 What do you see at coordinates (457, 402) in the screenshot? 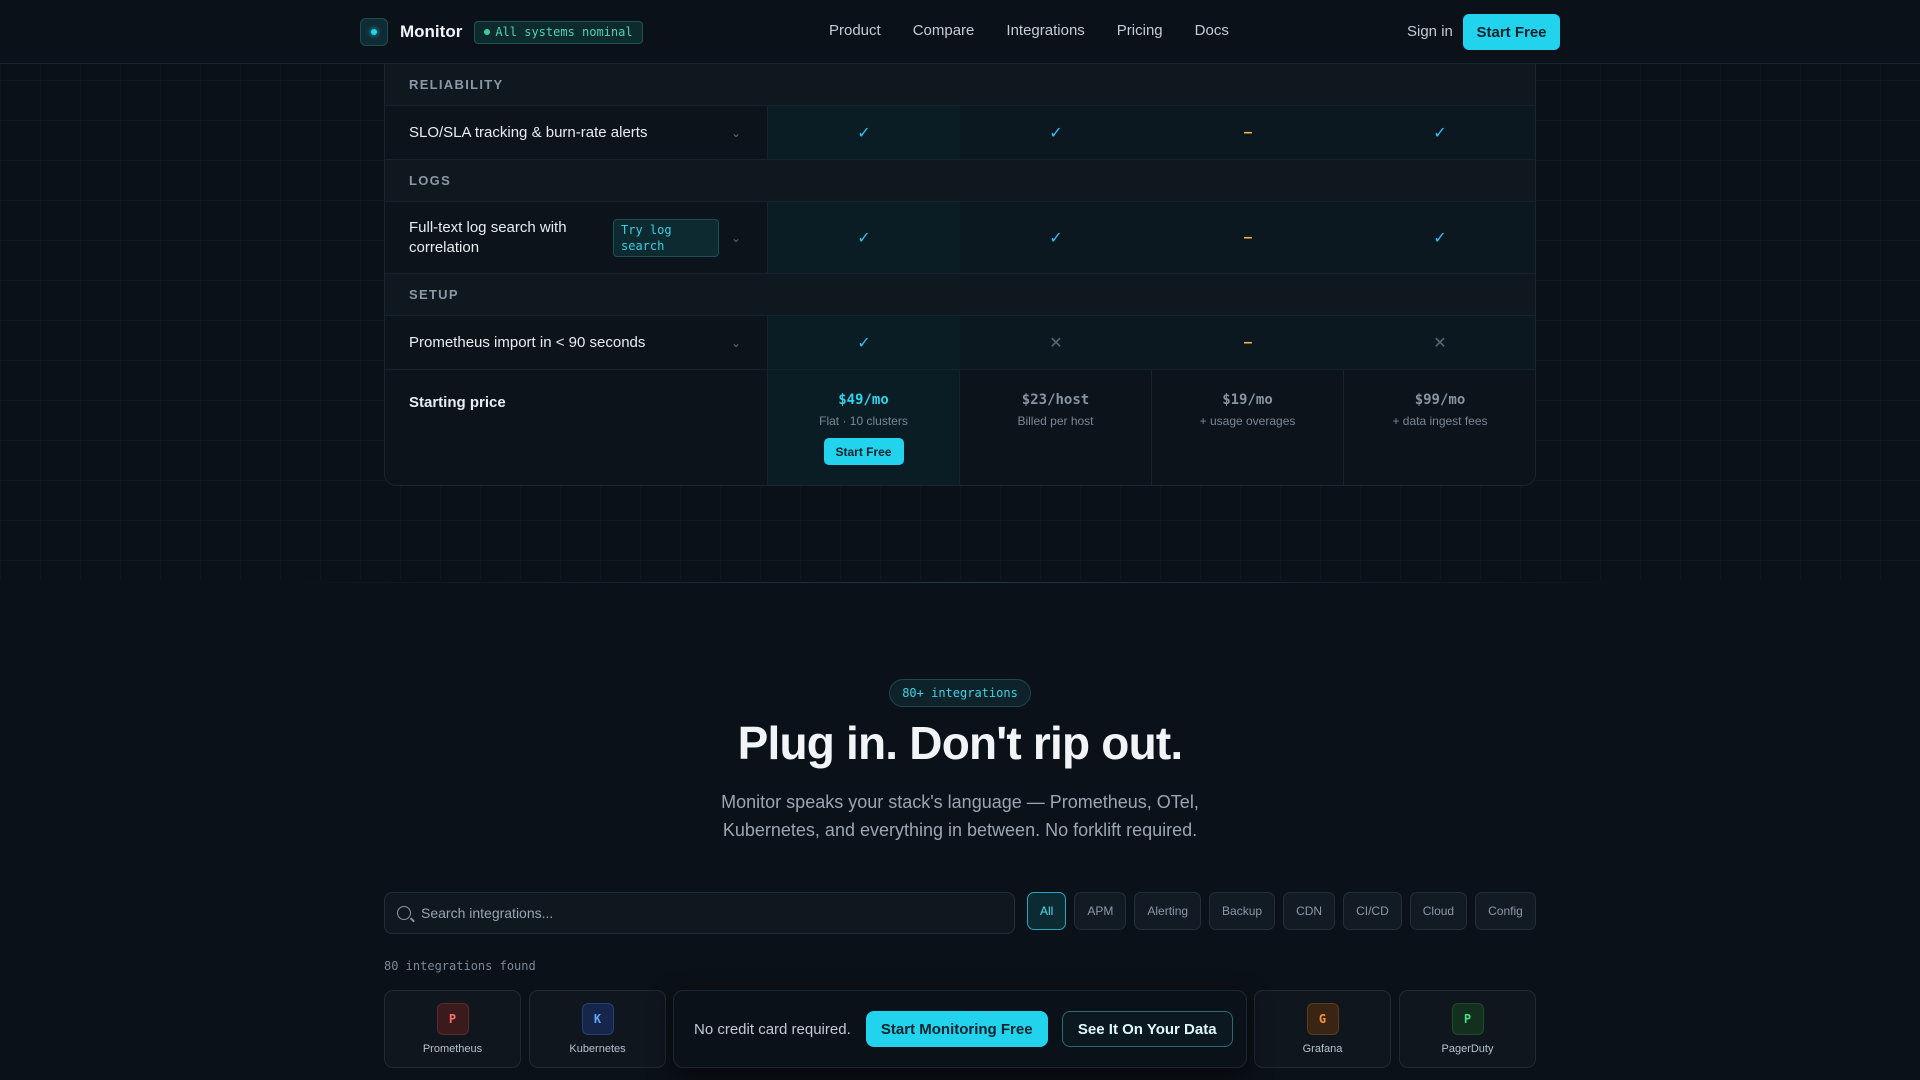
I see `starting-price-label: Starting price` at bounding box center [457, 402].